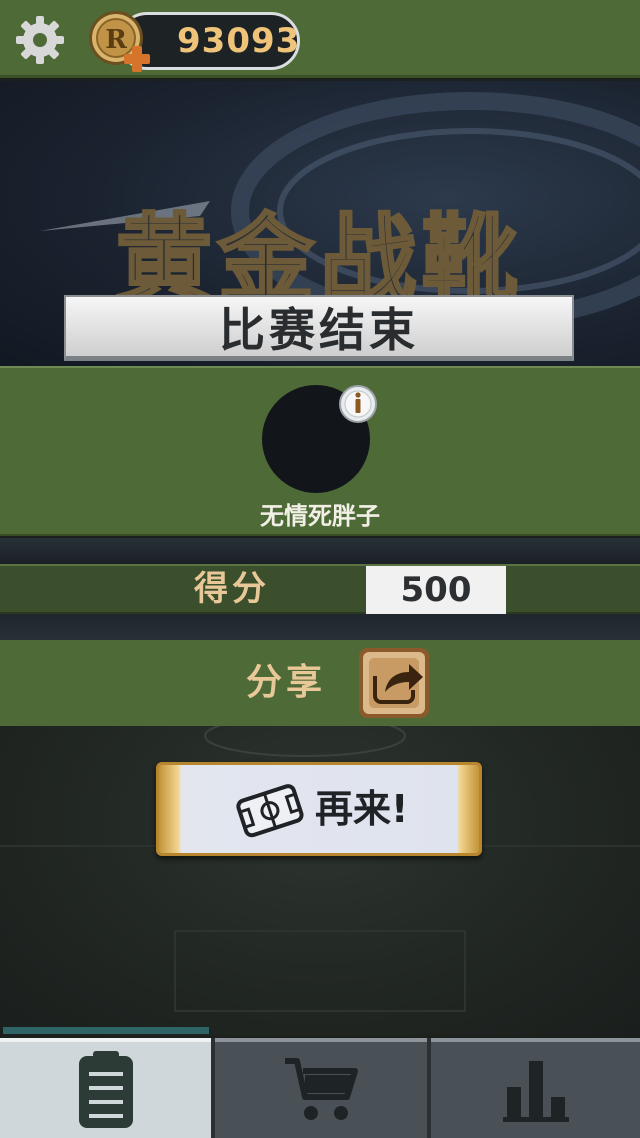 The width and height of the screenshot is (640, 1138). I want to click on replay-button: 再来!, so click(319, 809).